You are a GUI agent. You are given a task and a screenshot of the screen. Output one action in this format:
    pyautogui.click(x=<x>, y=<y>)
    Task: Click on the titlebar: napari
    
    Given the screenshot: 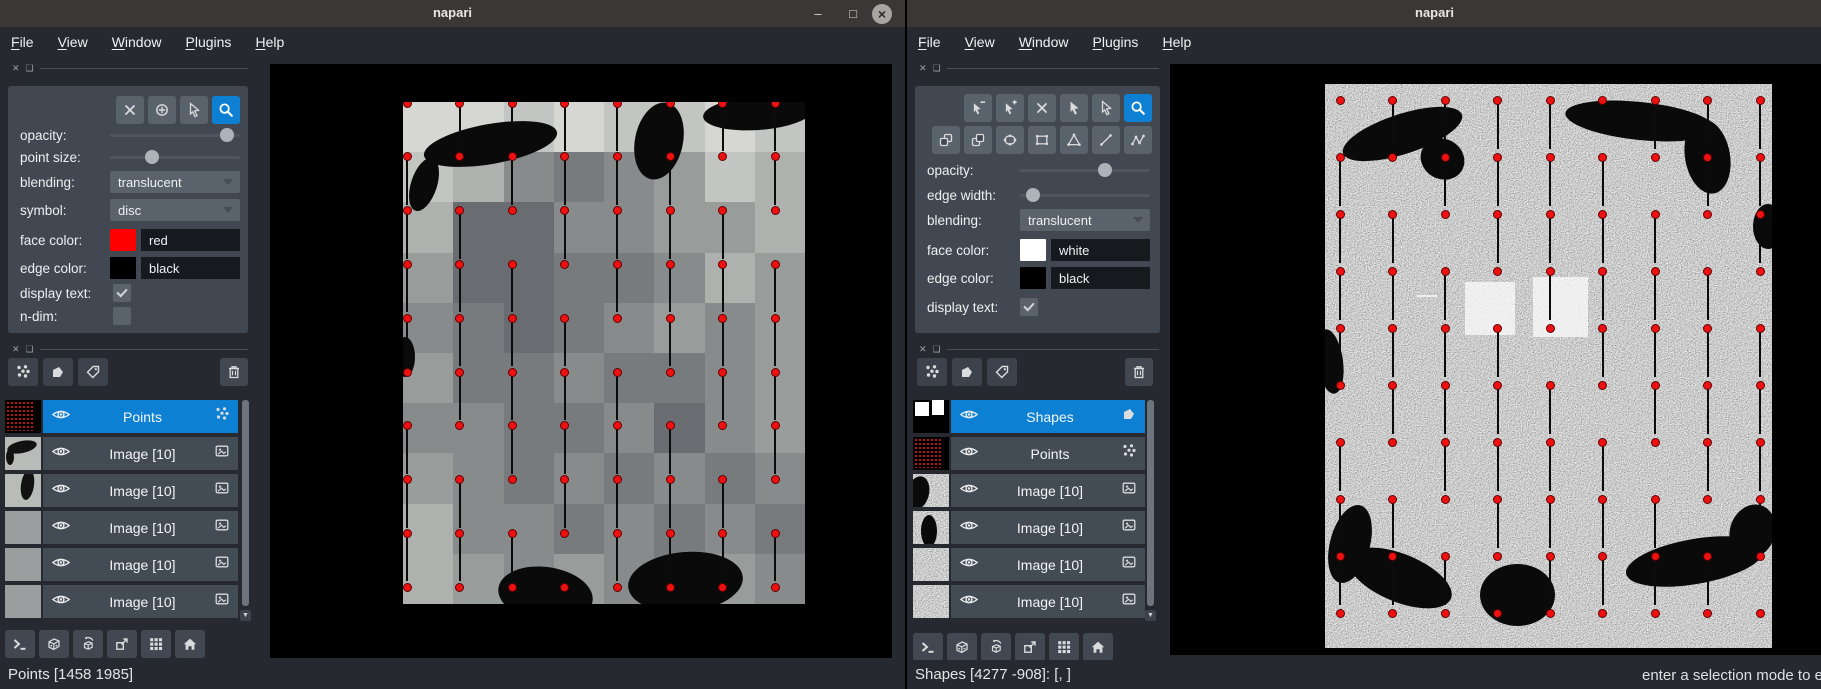 What is the action you would take?
    pyautogui.click(x=1364, y=13)
    